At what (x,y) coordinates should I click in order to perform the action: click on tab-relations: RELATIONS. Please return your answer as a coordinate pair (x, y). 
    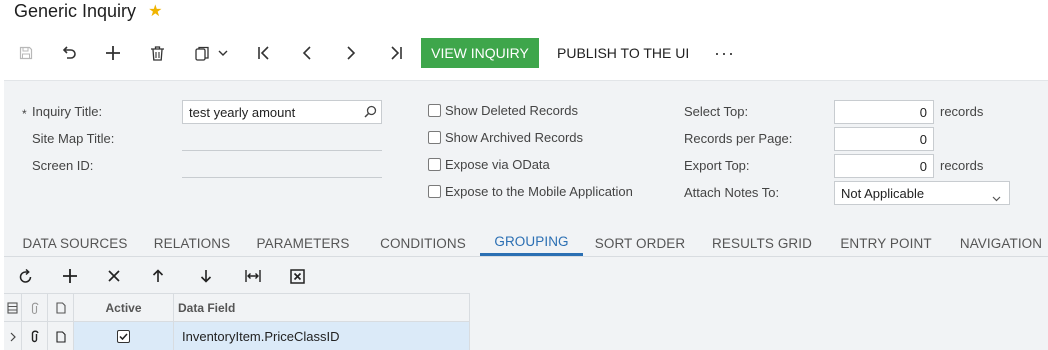
    Looking at the image, I should click on (192, 243).